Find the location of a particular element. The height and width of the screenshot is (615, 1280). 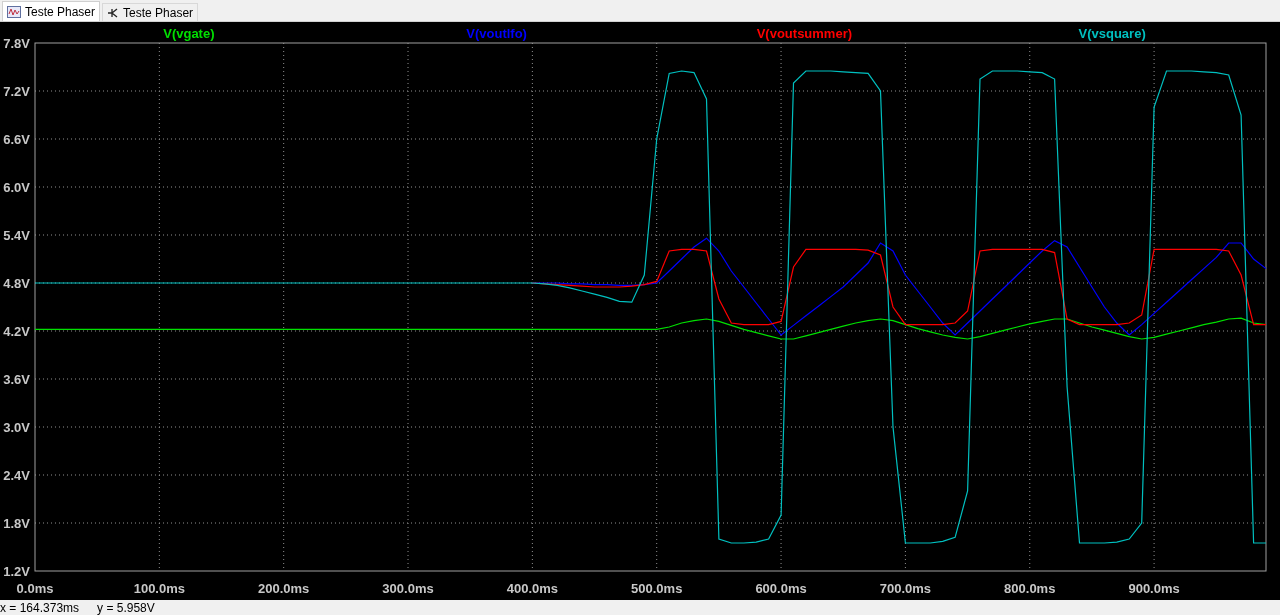

y-tick-label: 3.0V is located at coordinates (16, 427).